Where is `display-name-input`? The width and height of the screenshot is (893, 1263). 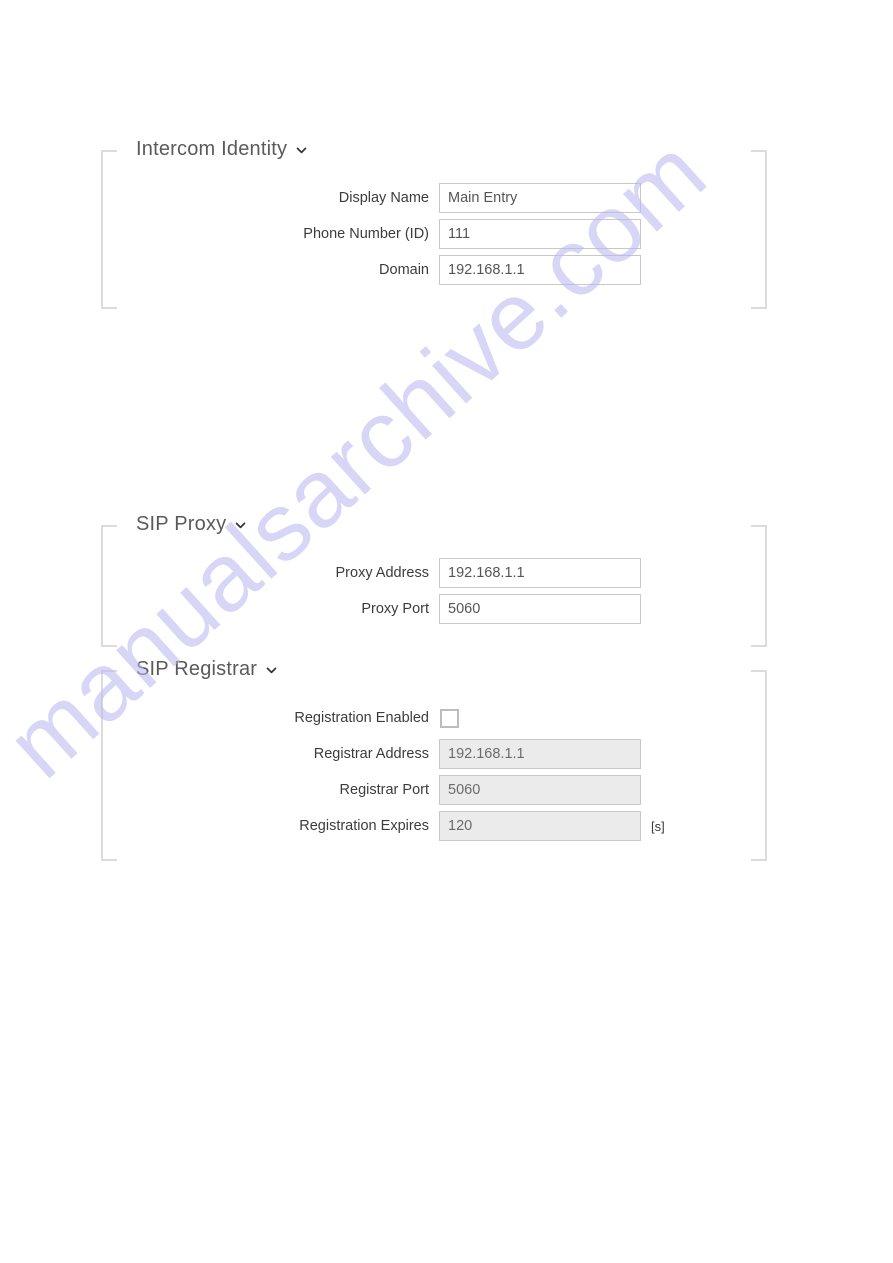
display-name-input is located at coordinates (540, 198).